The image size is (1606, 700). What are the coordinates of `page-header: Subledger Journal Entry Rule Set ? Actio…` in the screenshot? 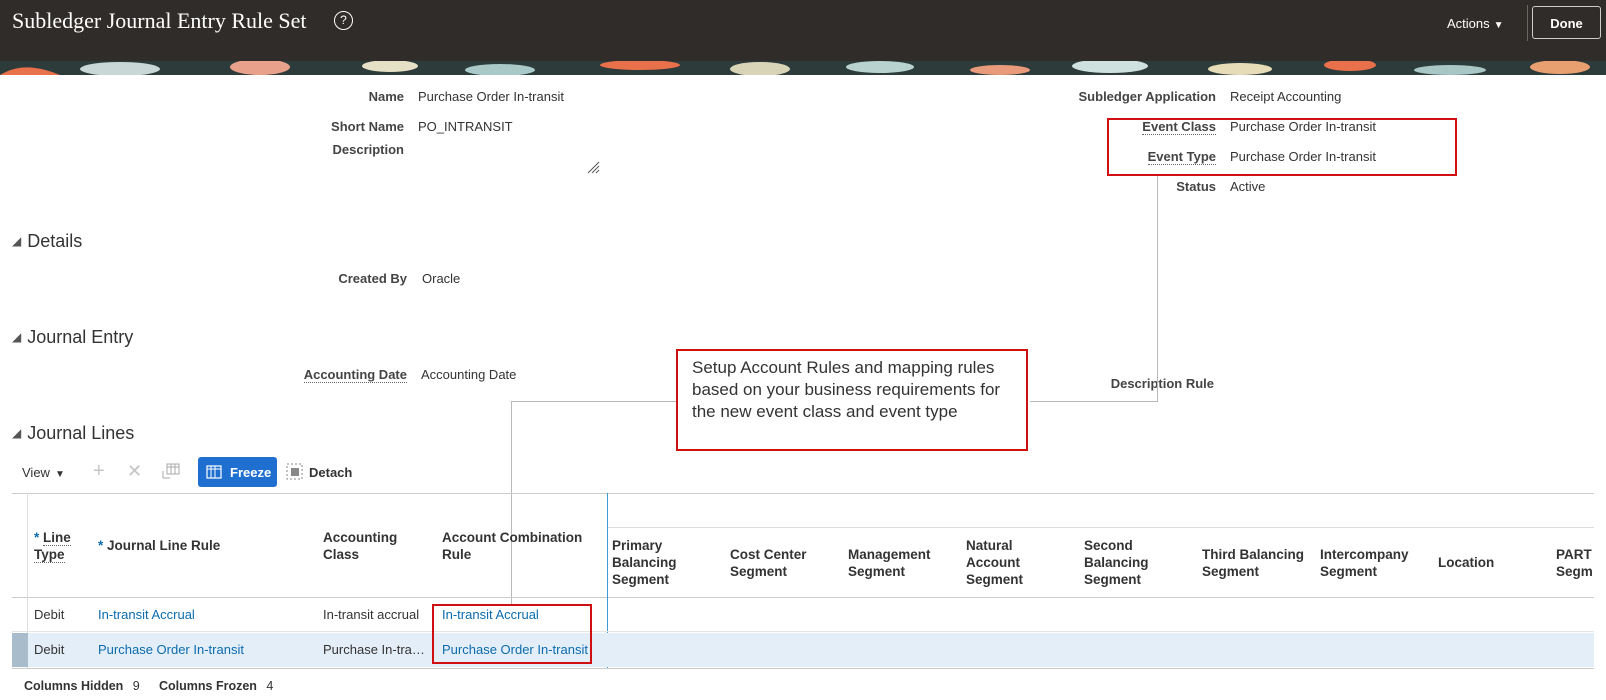 It's located at (803, 30).